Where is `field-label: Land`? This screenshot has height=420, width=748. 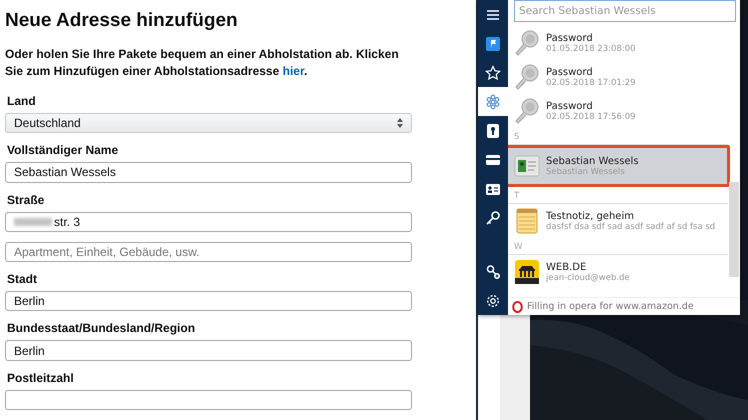
field-label: Land is located at coordinates (22, 101).